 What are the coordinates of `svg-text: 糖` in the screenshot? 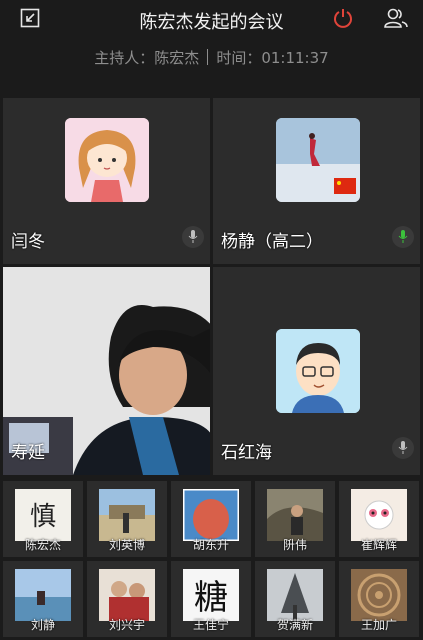 It's located at (211, 598).